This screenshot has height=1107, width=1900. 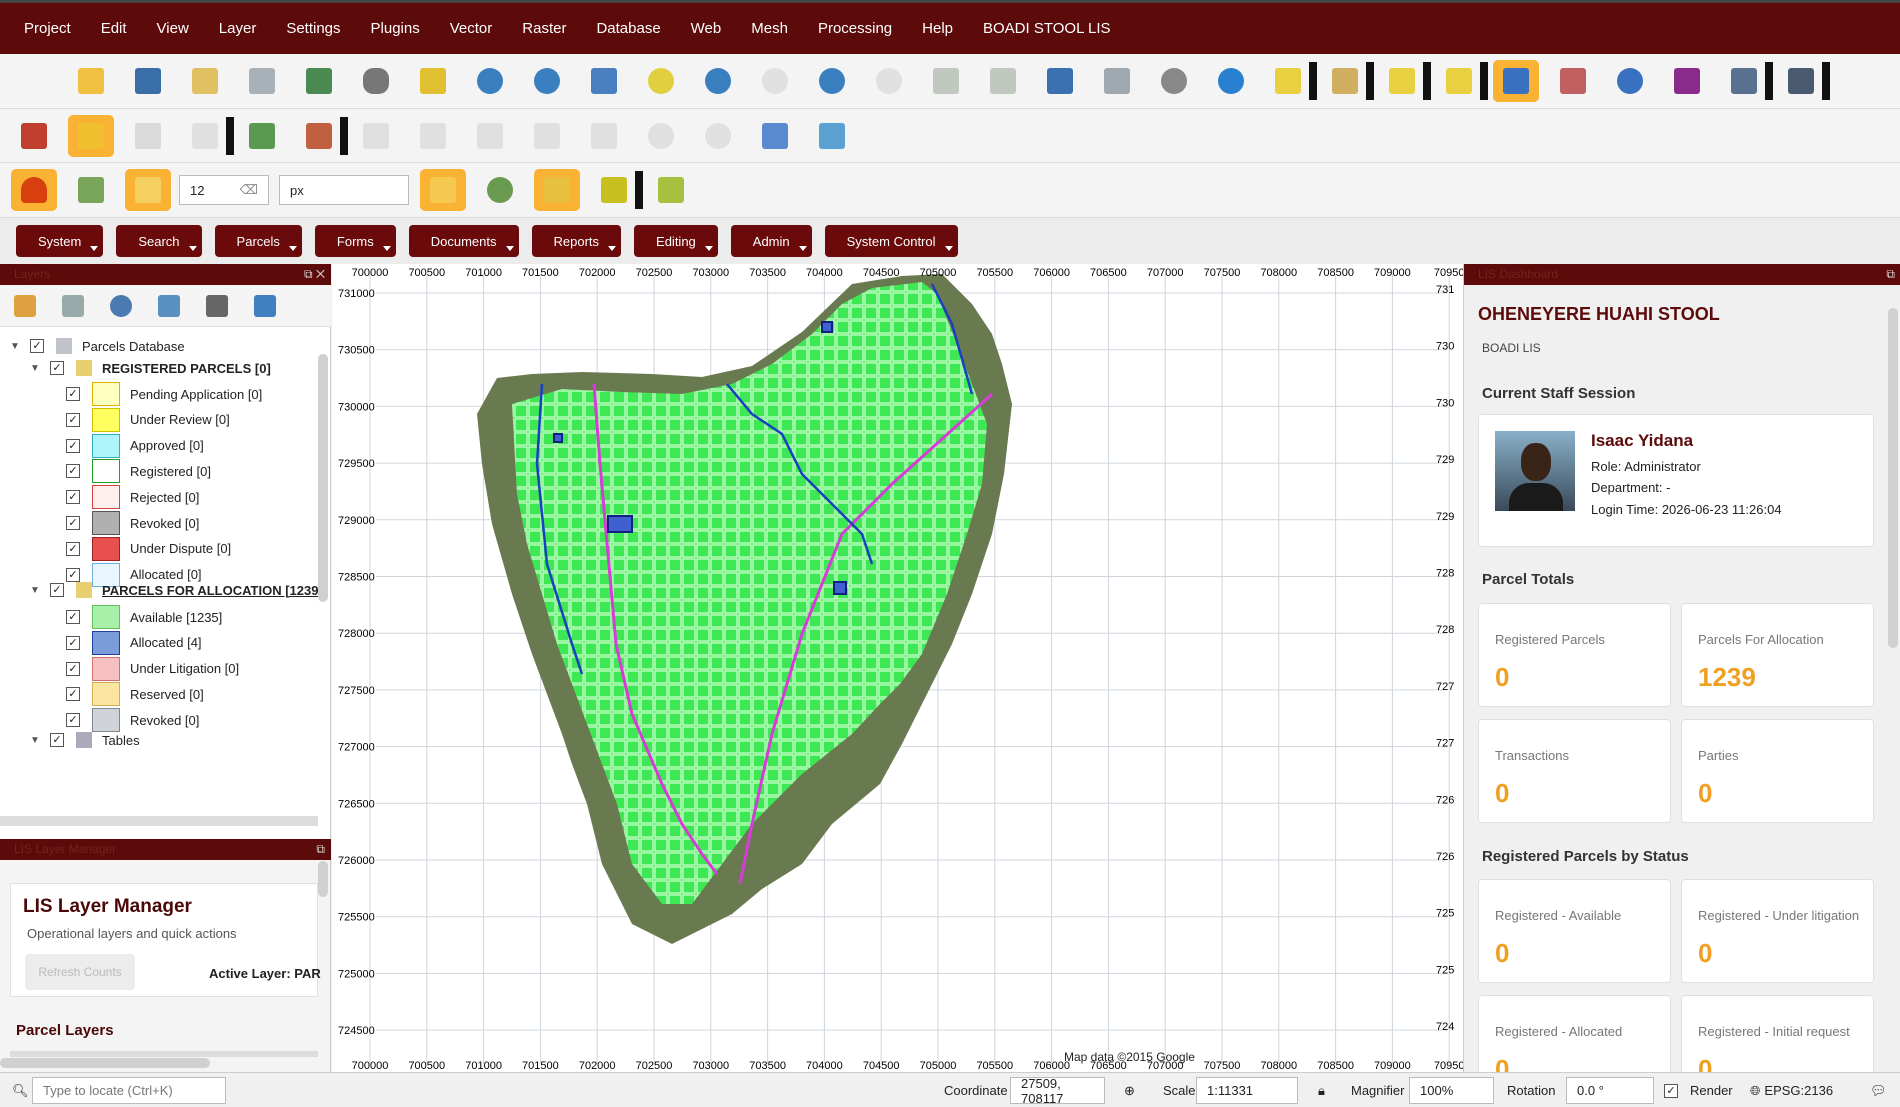 What do you see at coordinates (1291, 81) in the screenshot?
I see `select-features-button` at bounding box center [1291, 81].